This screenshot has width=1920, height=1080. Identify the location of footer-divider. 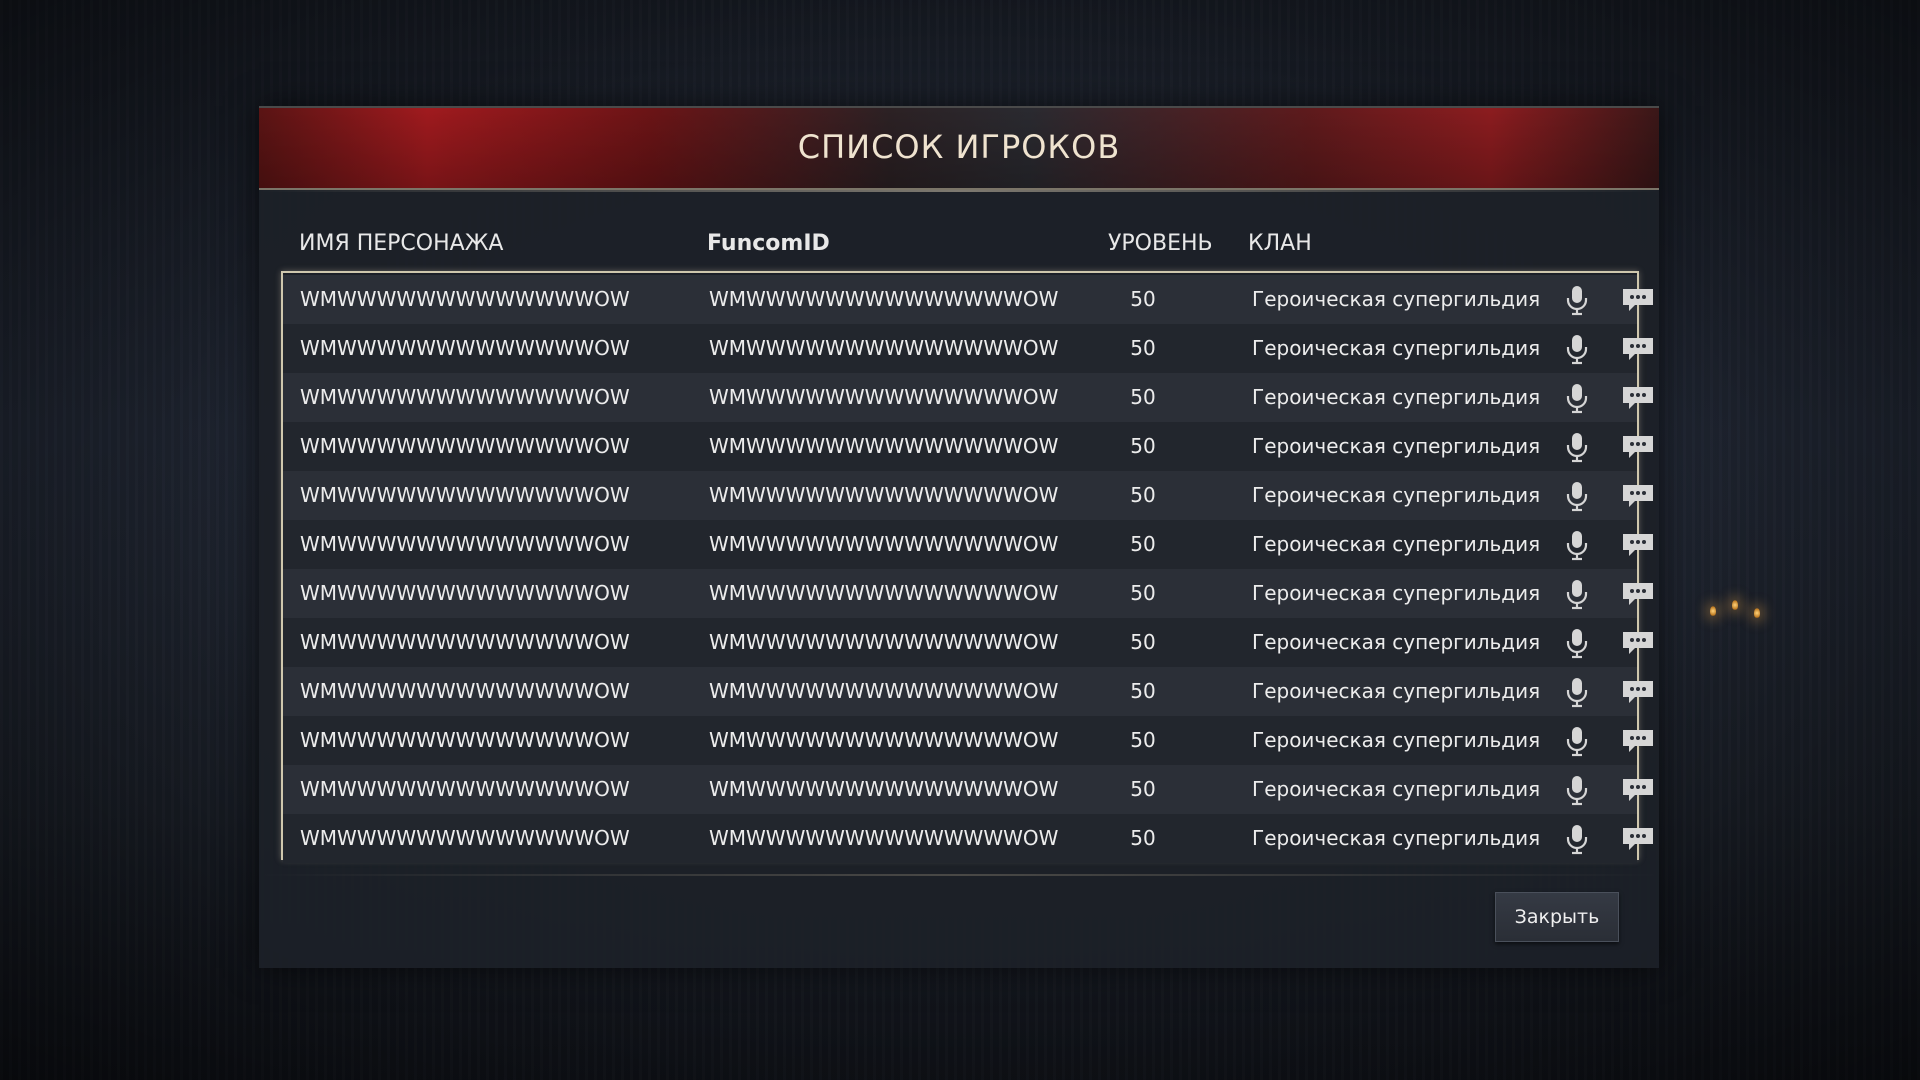
(959, 875).